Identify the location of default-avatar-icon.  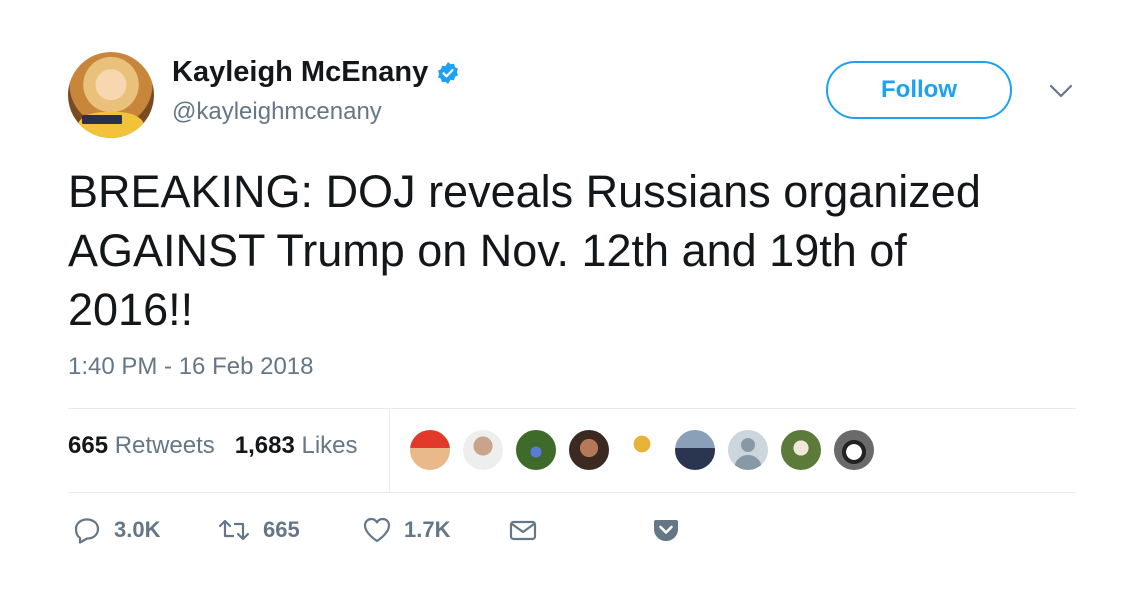
(748, 450).